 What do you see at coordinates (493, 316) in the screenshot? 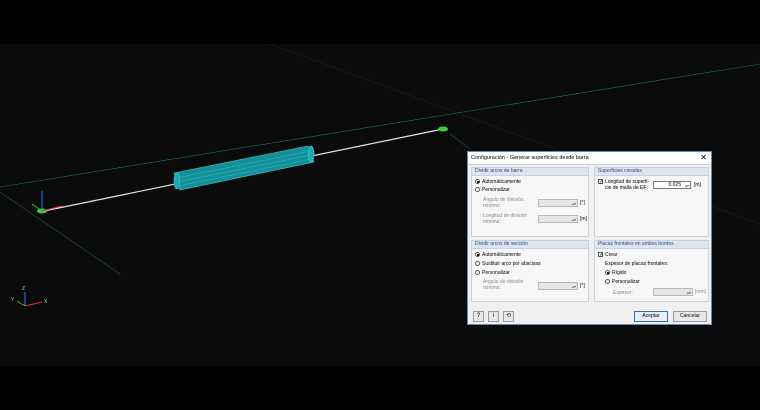
I see `info-icon: i` at bounding box center [493, 316].